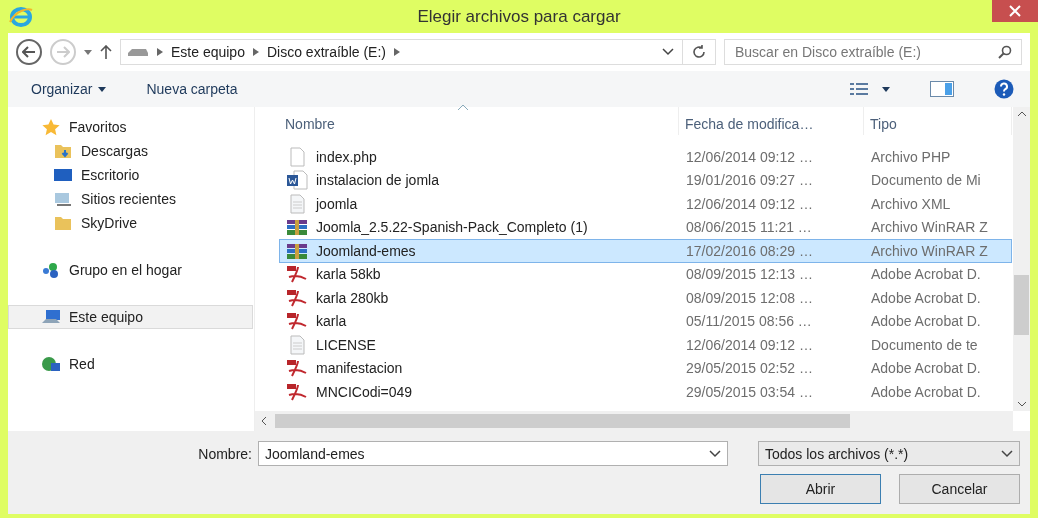  Describe the element at coordinates (911, 156) in the screenshot. I see `file-type: Archivo PHP` at that location.